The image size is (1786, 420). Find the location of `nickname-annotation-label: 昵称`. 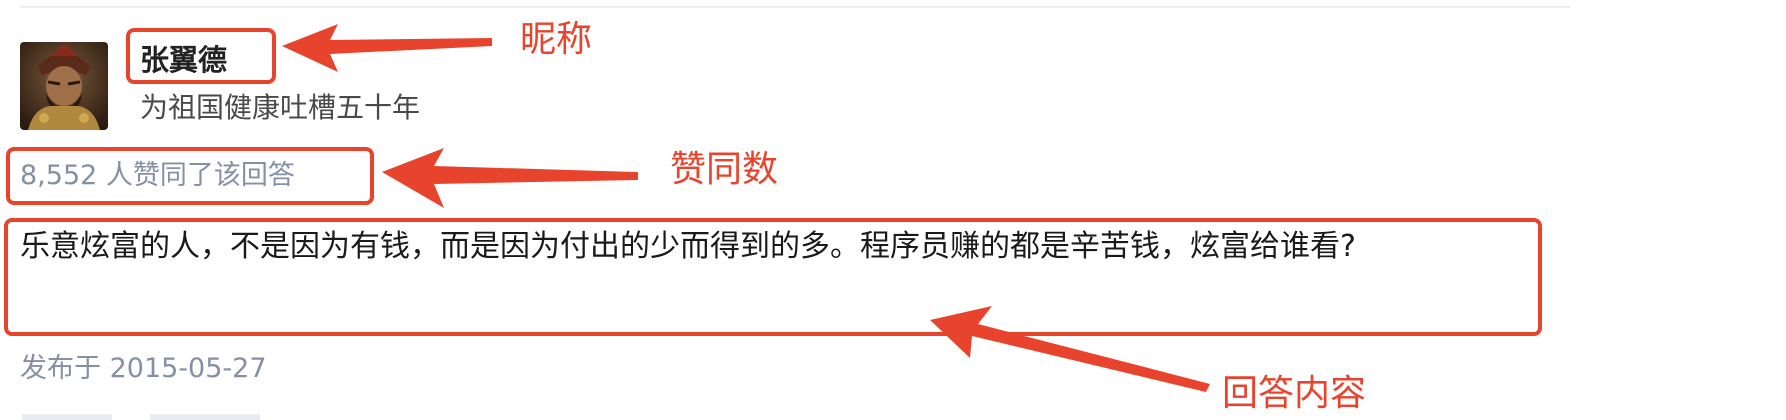

nickname-annotation-label: 昵称 is located at coordinates (556, 39).